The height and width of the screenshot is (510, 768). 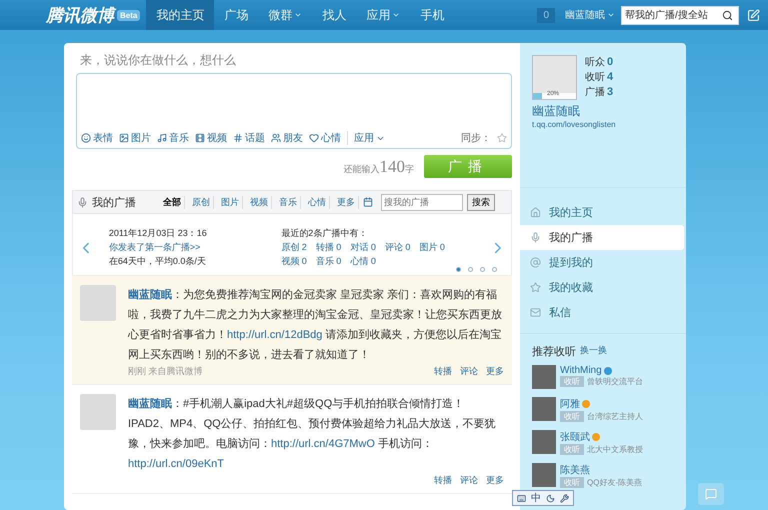 What do you see at coordinates (432, 247) in the screenshot?
I see `count-link: 图片 0` at bounding box center [432, 247].